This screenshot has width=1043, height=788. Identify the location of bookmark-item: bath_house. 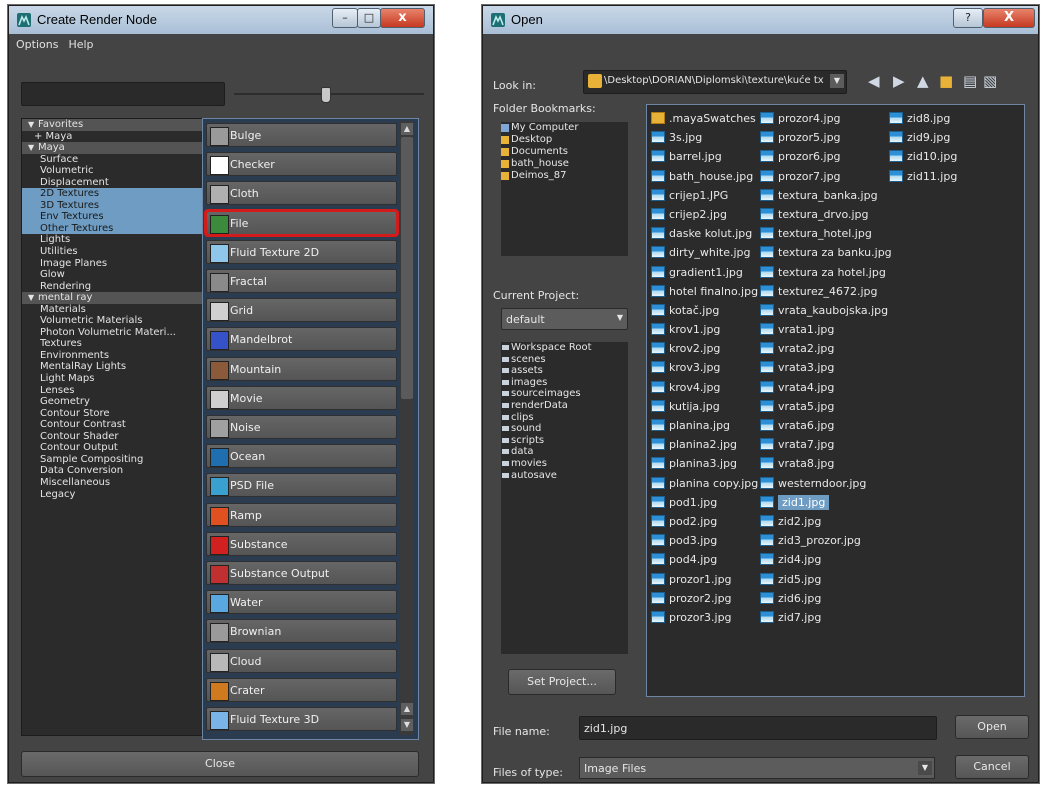
(564, 164).